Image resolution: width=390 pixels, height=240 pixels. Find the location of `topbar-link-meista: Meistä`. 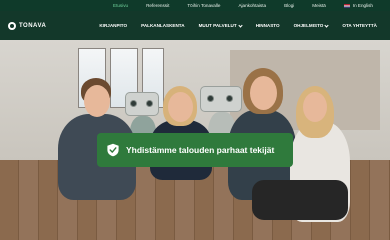

topbar-link-meista: Meistä is located at coordinates (319, 5).